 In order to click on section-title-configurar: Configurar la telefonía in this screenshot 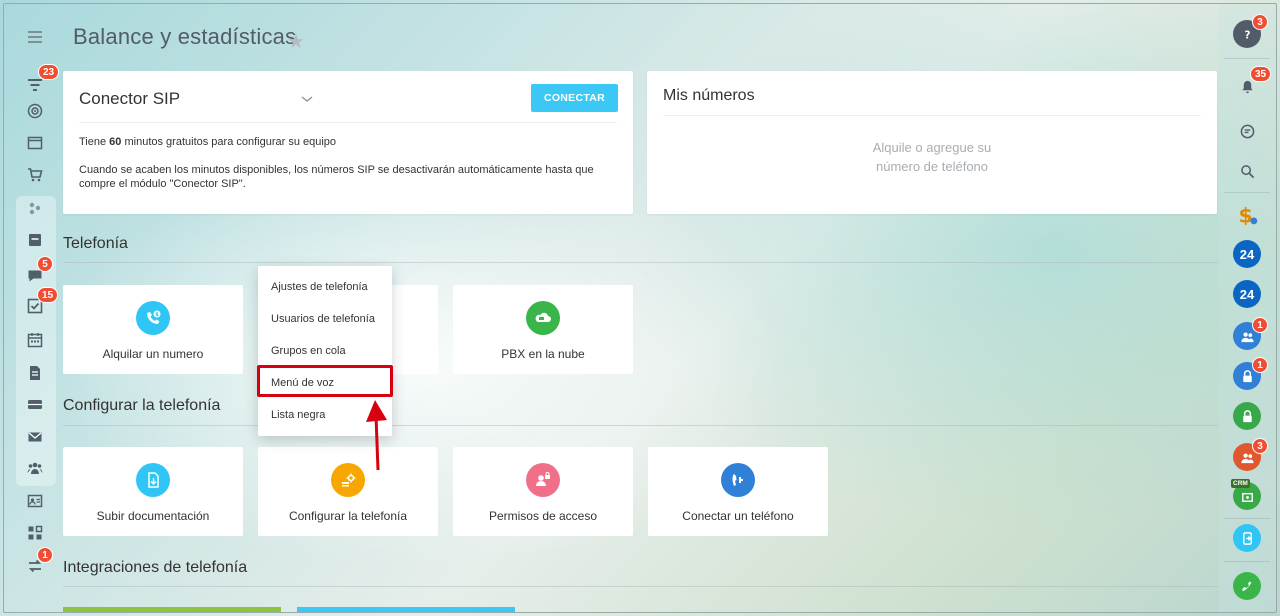, I will do `click(142, 405)`.